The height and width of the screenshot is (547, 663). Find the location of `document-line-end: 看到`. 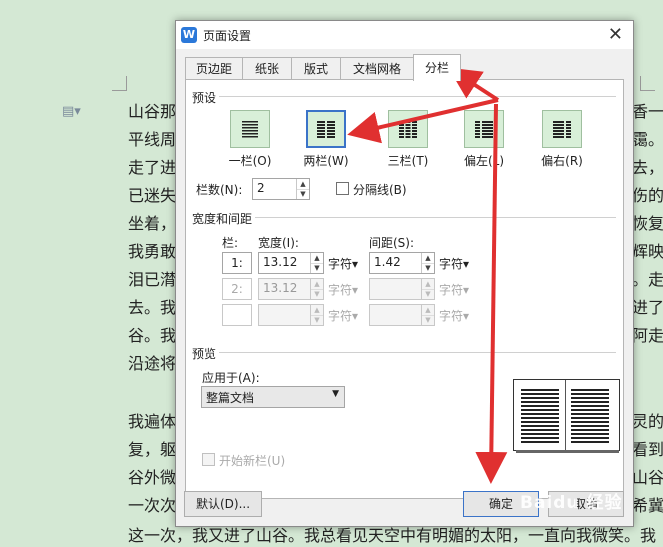

document-line-end: 看到 is located at coordinates (647, 449).